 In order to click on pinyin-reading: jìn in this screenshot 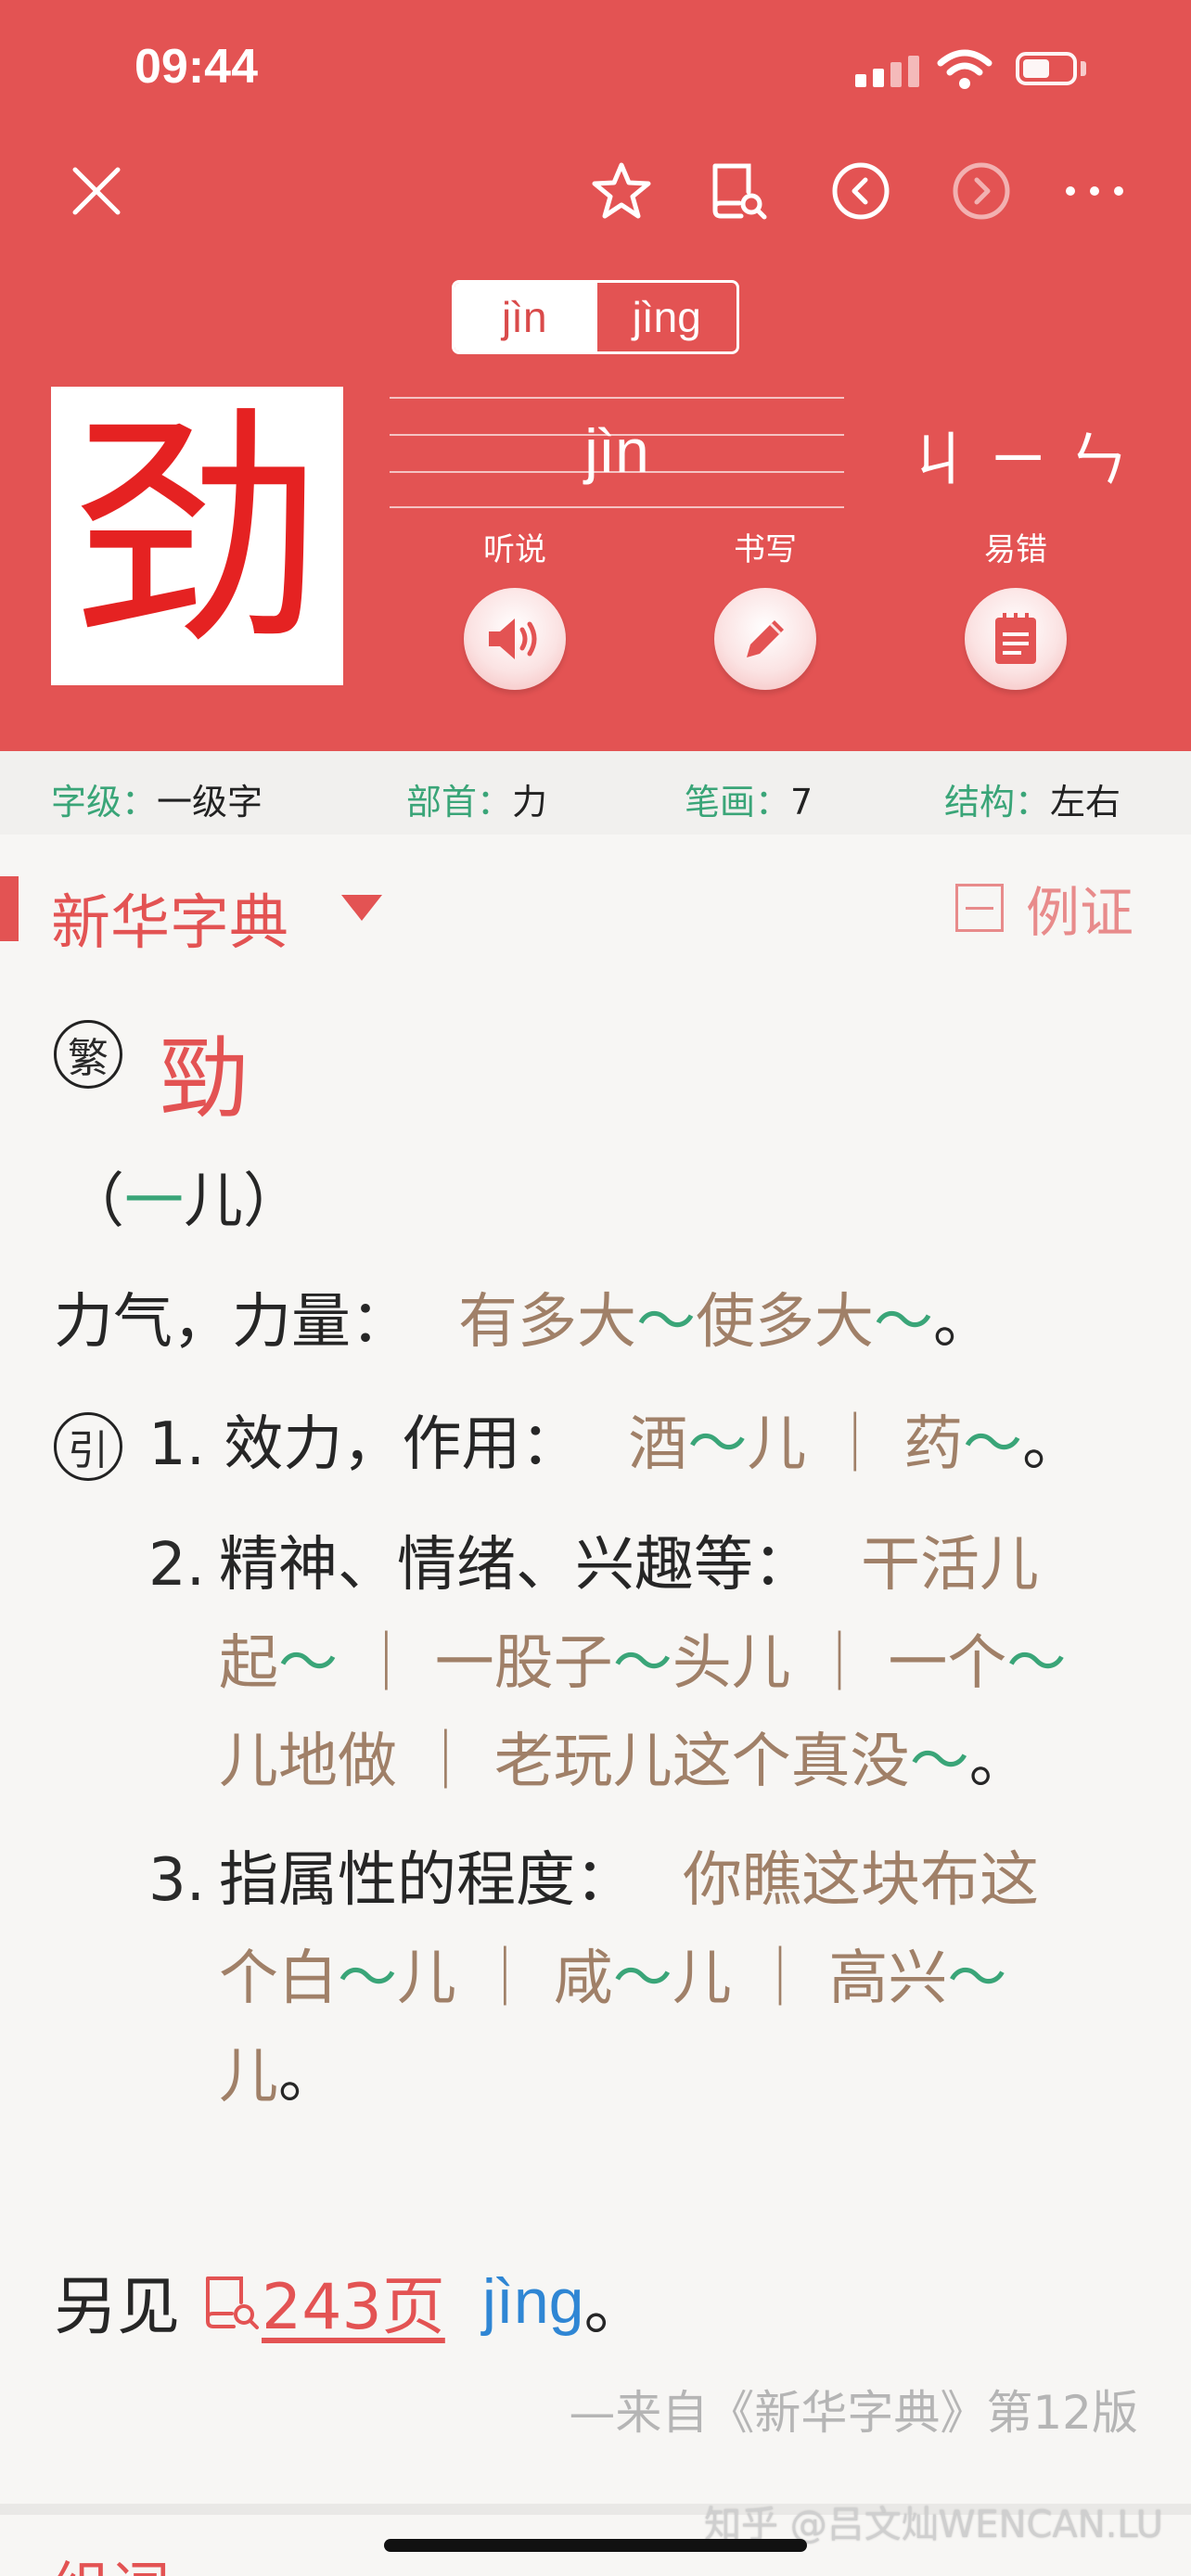, I will do `click(616, 450)`.